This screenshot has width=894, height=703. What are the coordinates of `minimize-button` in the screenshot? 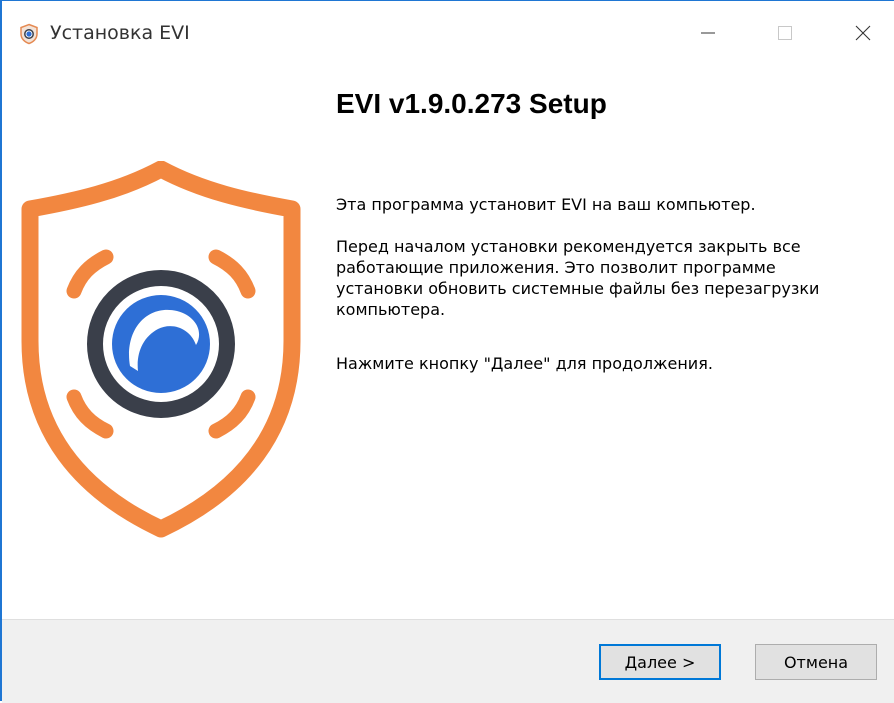 It's located at (708, 33).